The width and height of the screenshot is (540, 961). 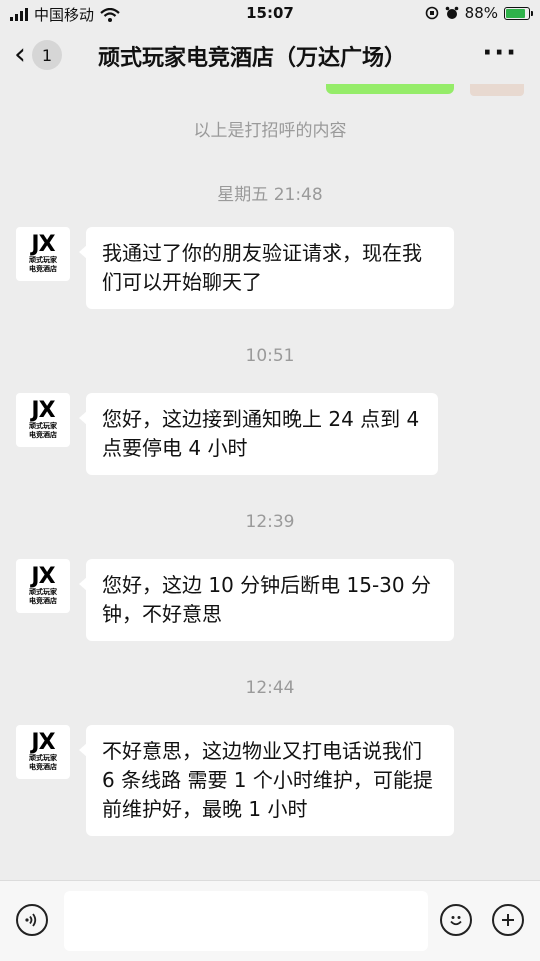 What do you see at coordinates (497, 90) in the screenshot?
I see `own-avatar` at bounding box center [497, 90].